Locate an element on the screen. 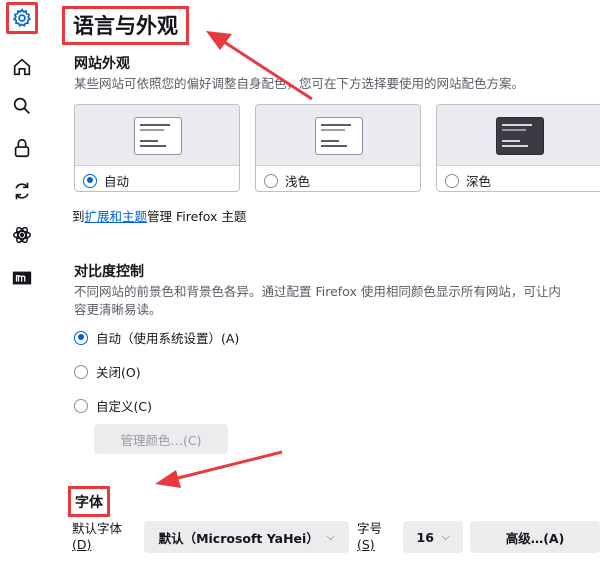 Image resolution: width=600 pixels, height=577 pixels. lock-icon is located at coordinates (22, 148).